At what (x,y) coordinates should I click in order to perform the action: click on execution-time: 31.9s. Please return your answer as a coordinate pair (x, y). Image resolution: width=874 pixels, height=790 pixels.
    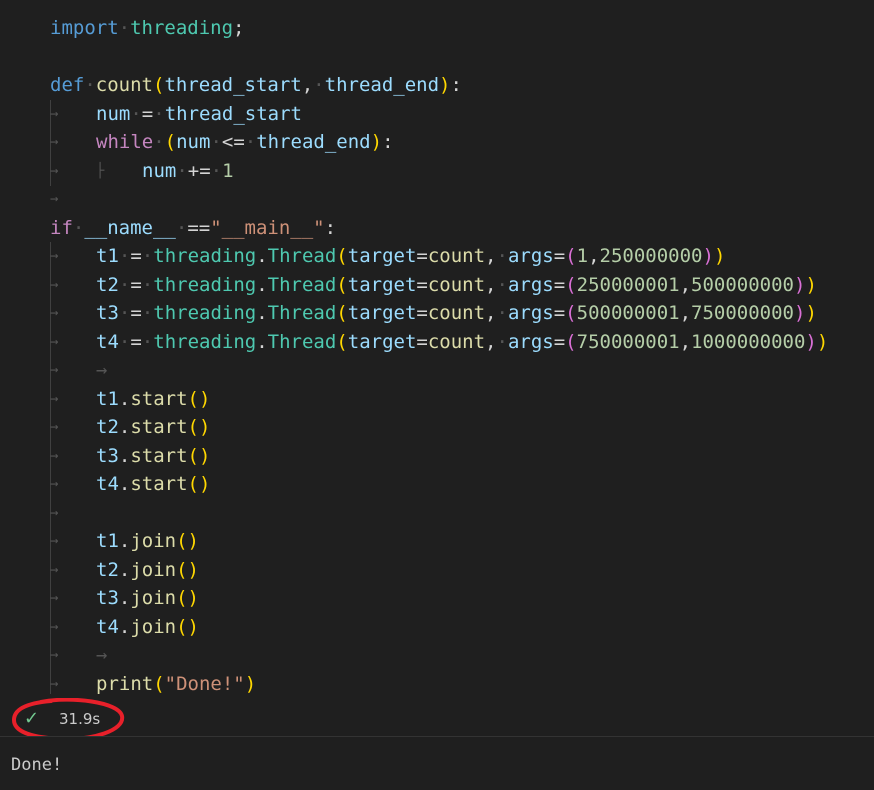
    Looking at the image, I should click on (80, 719).